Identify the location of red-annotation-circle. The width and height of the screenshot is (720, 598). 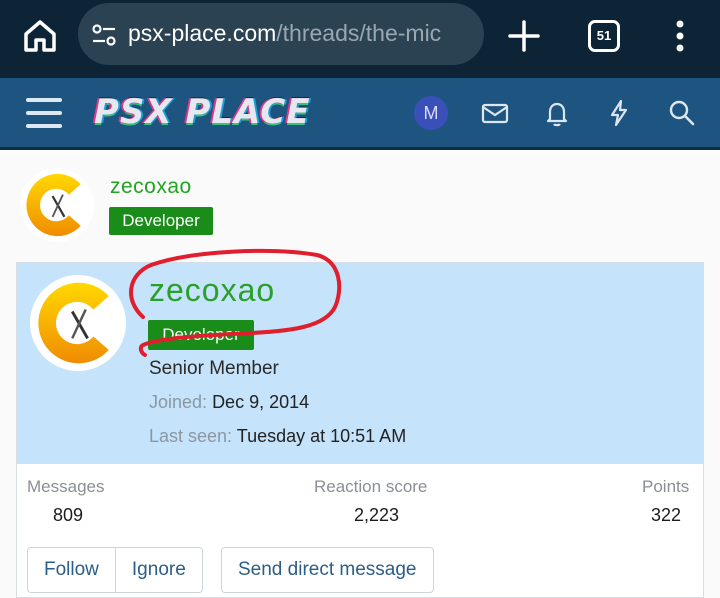
(235, 302).